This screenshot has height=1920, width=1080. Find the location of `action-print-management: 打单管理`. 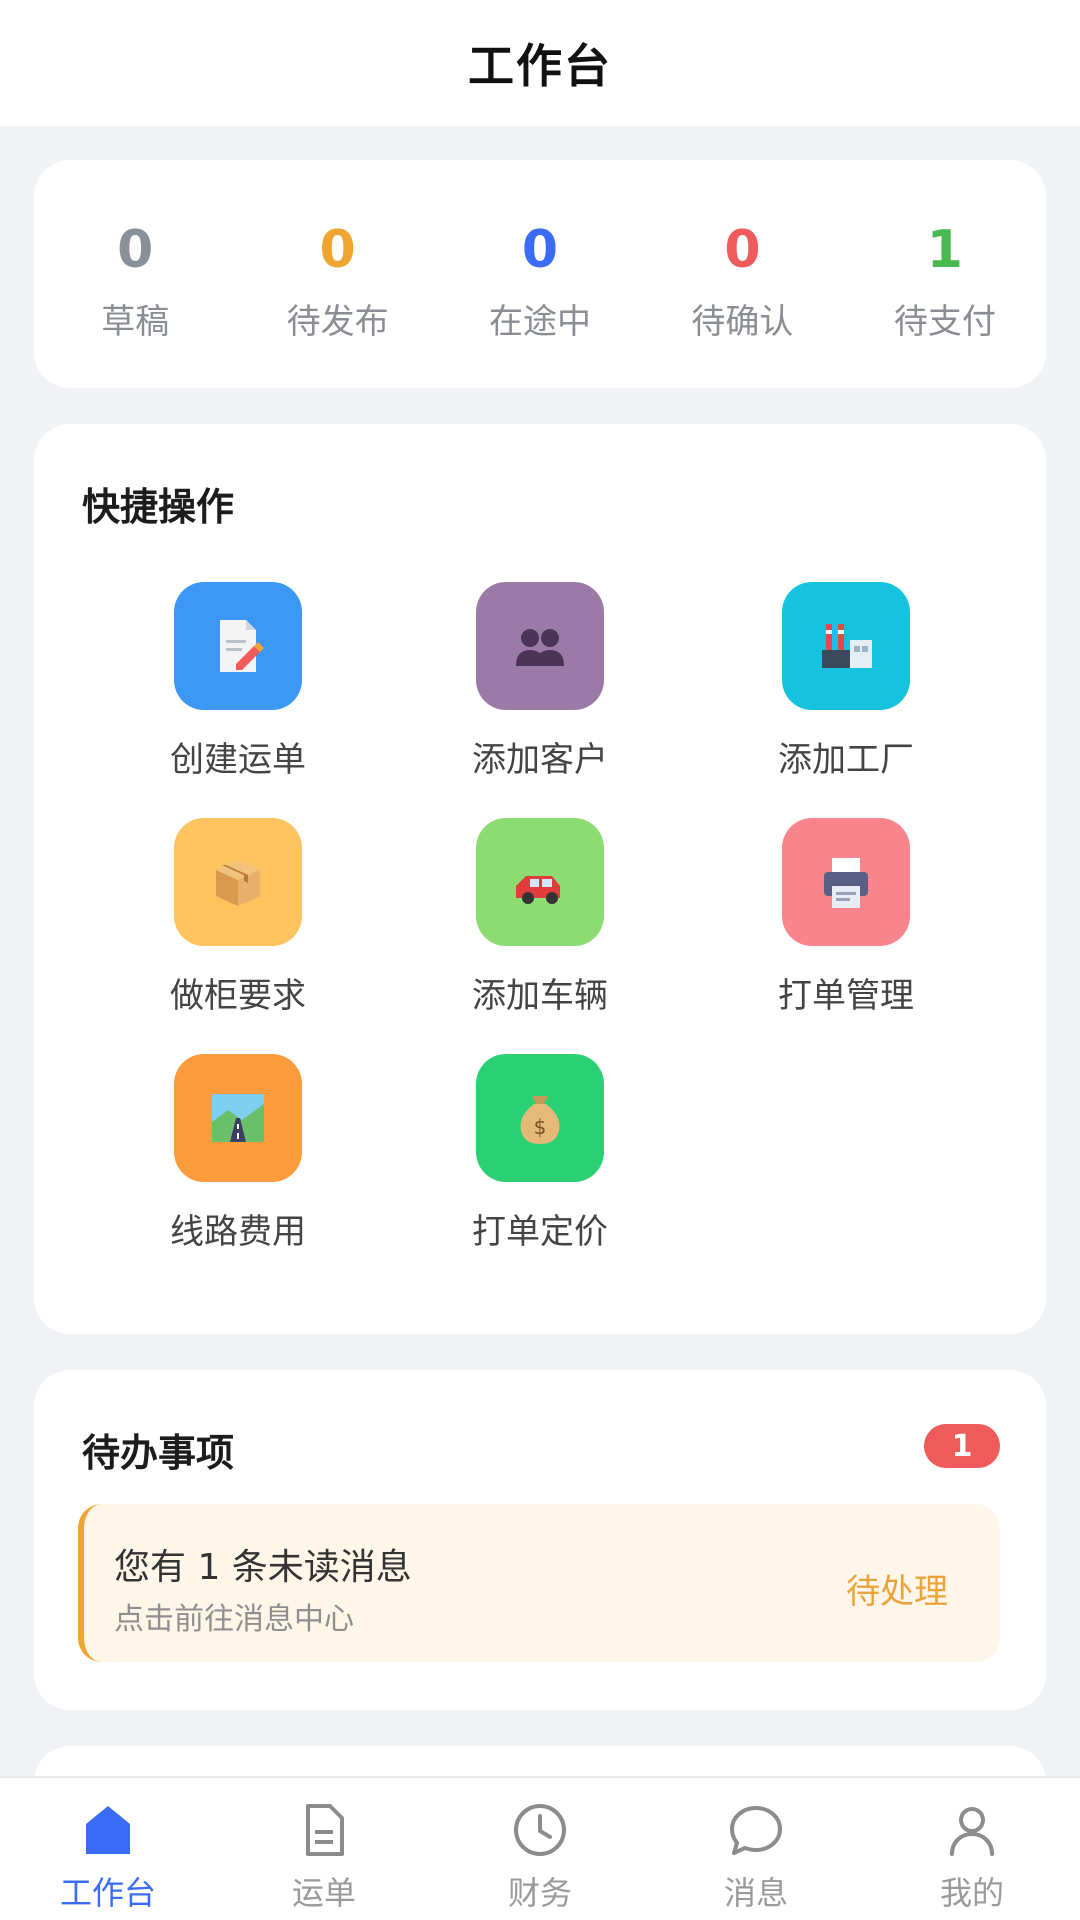

action-print-management: 打单管理 is located at coordinates (846, 928).